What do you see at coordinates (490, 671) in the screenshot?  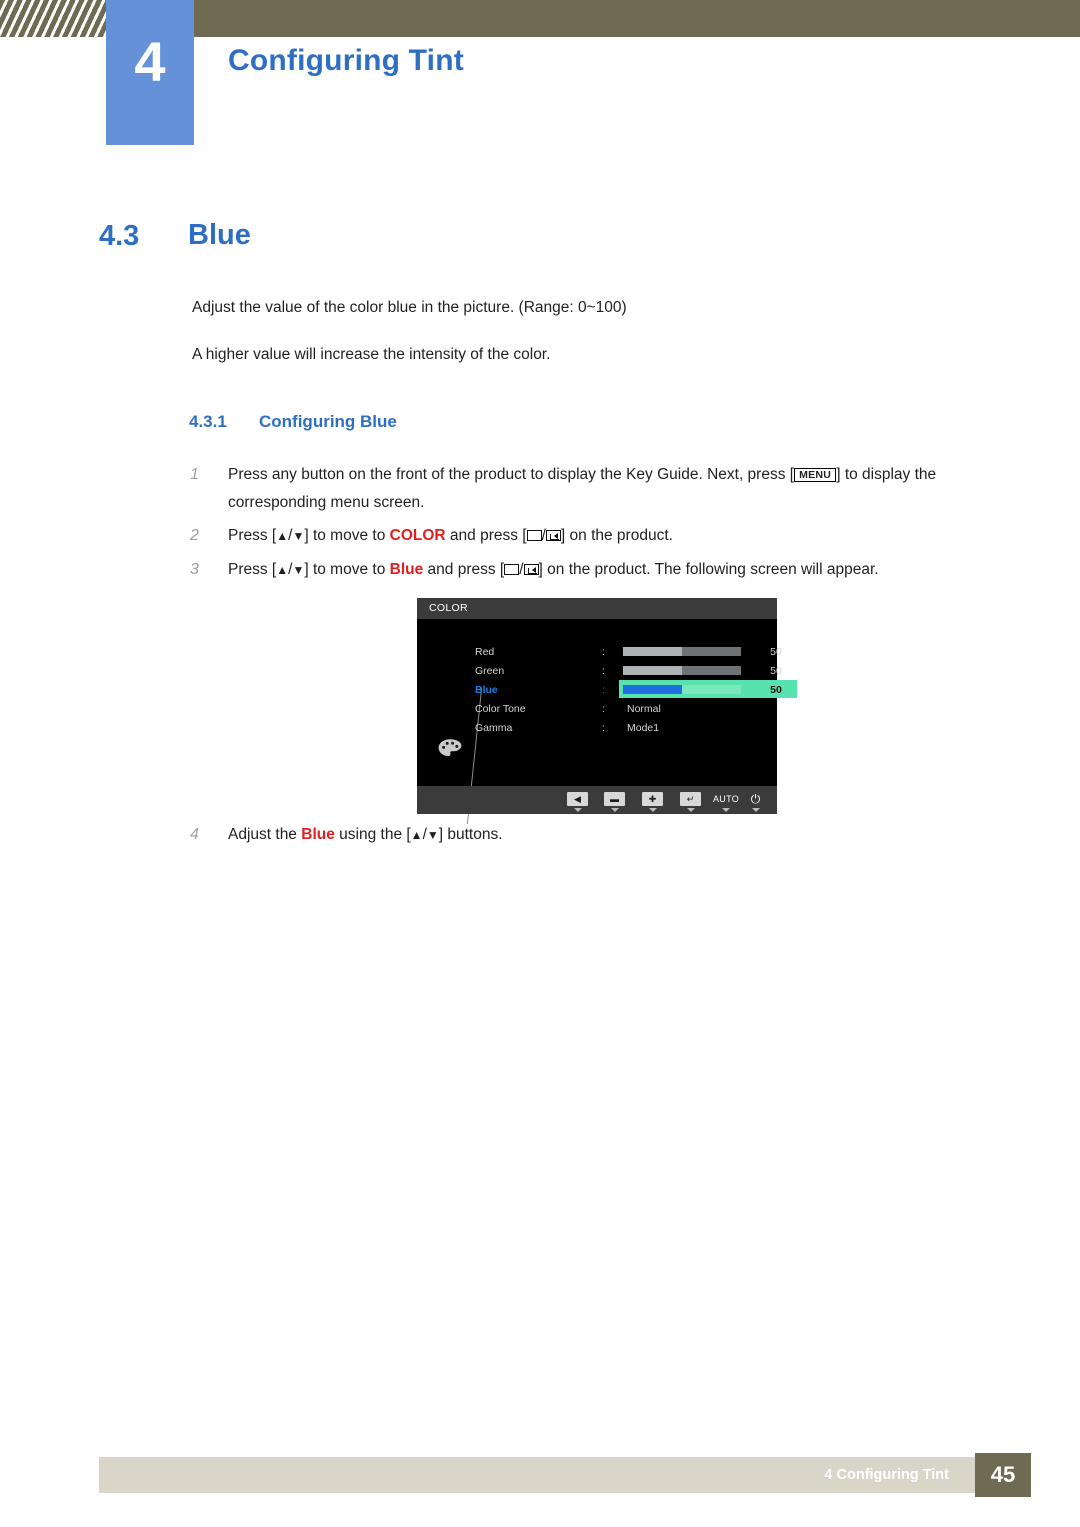 I see `osd-row-label: Green` at bounding box center [490, 671].